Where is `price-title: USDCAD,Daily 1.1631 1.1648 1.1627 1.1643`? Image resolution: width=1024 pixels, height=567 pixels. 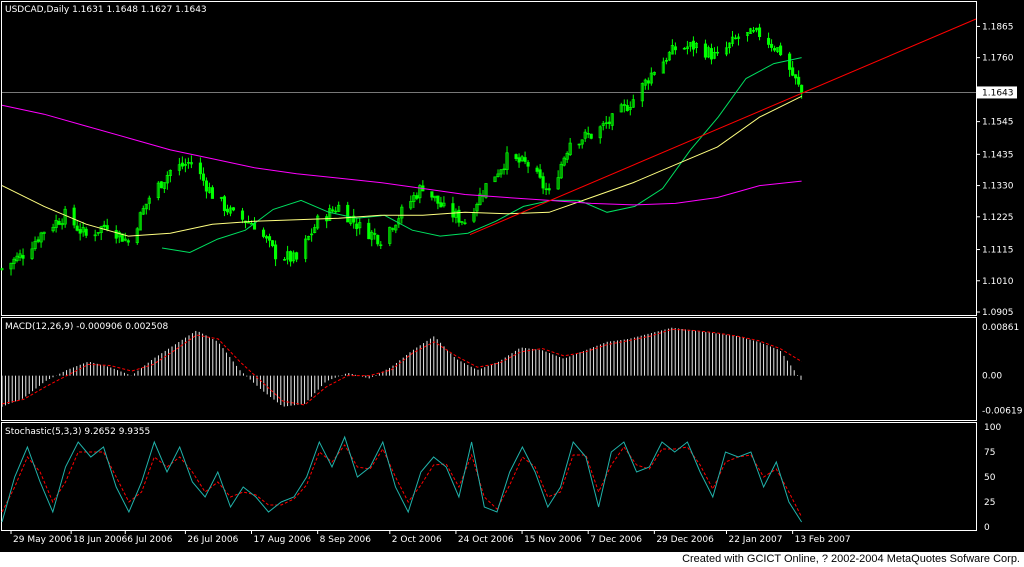 price-title: USDCAD,Daily 1.1631 1.1648 1.1627 1.1643 is located at coordinates (106, 10).